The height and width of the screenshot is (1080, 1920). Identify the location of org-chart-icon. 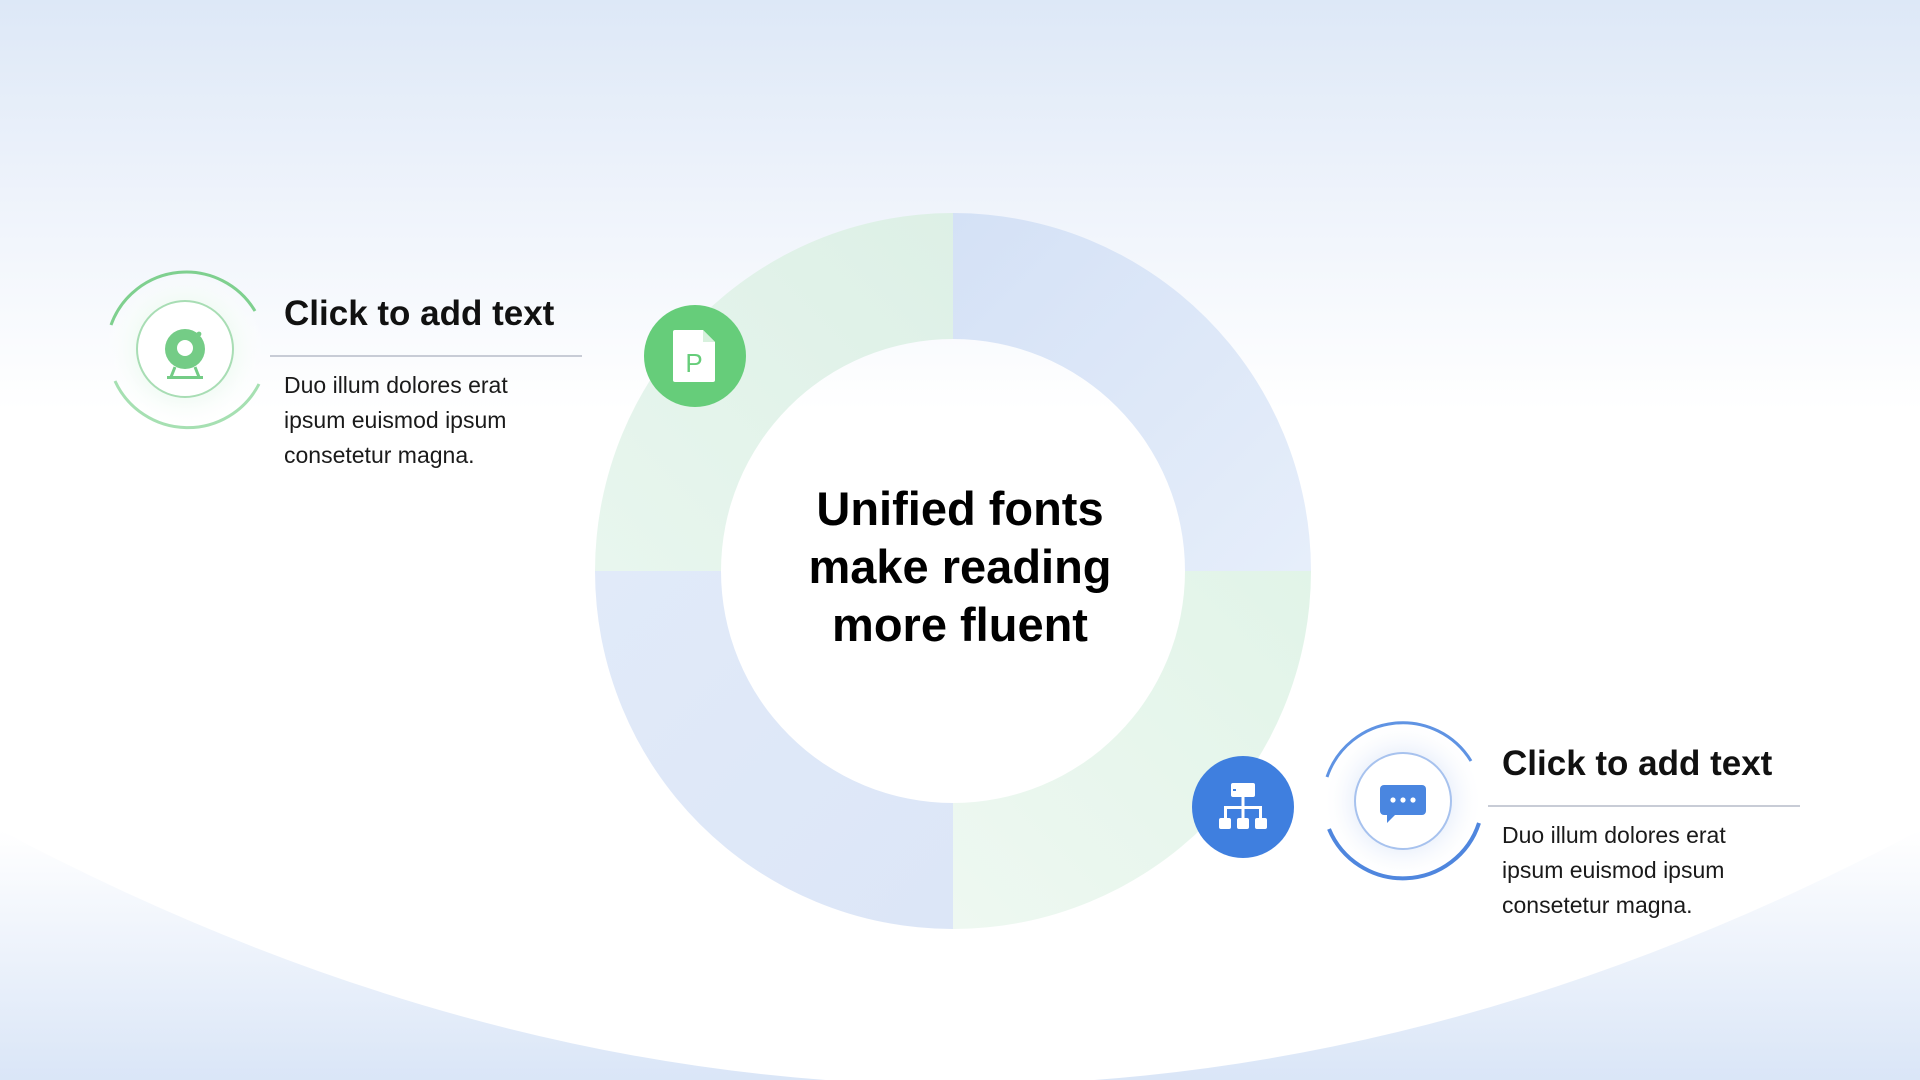
(1243, 806).